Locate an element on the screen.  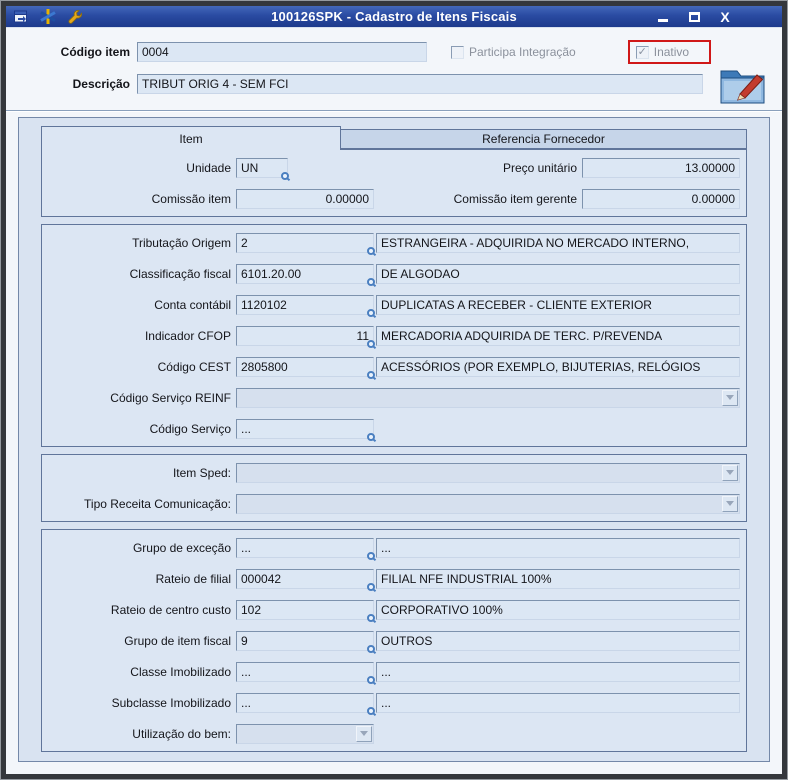
rateio-centro-custo-desc-field: CORPORATIVO 100% is located at coordinates (558, 609).